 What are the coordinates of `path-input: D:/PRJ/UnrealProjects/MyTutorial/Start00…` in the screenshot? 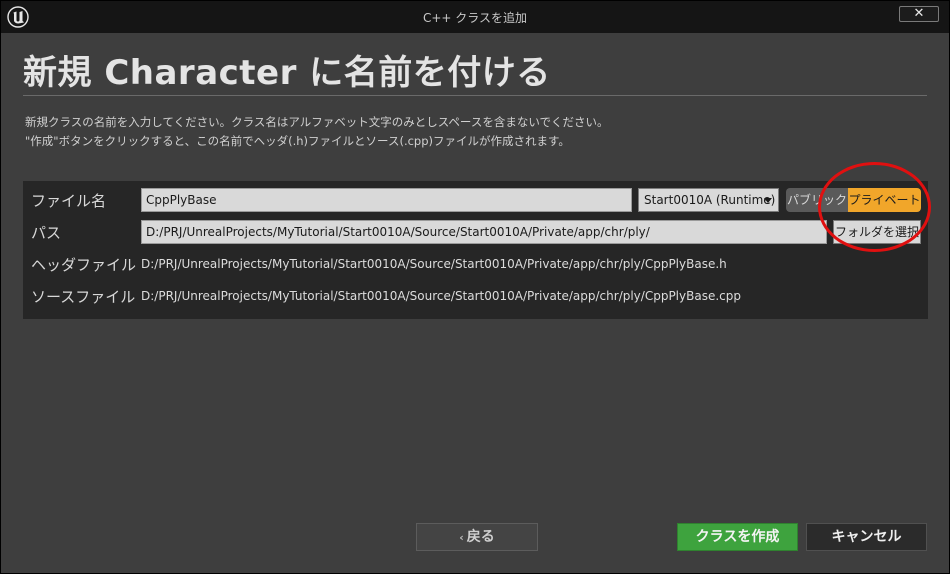 It's located at (484, 232).